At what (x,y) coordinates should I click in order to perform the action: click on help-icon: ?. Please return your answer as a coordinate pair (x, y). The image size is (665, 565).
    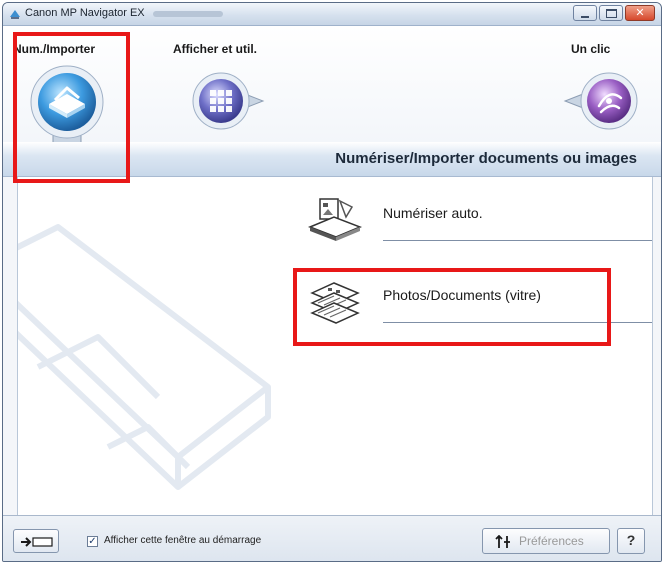
    Looking at the image, I should click on (631, 540).